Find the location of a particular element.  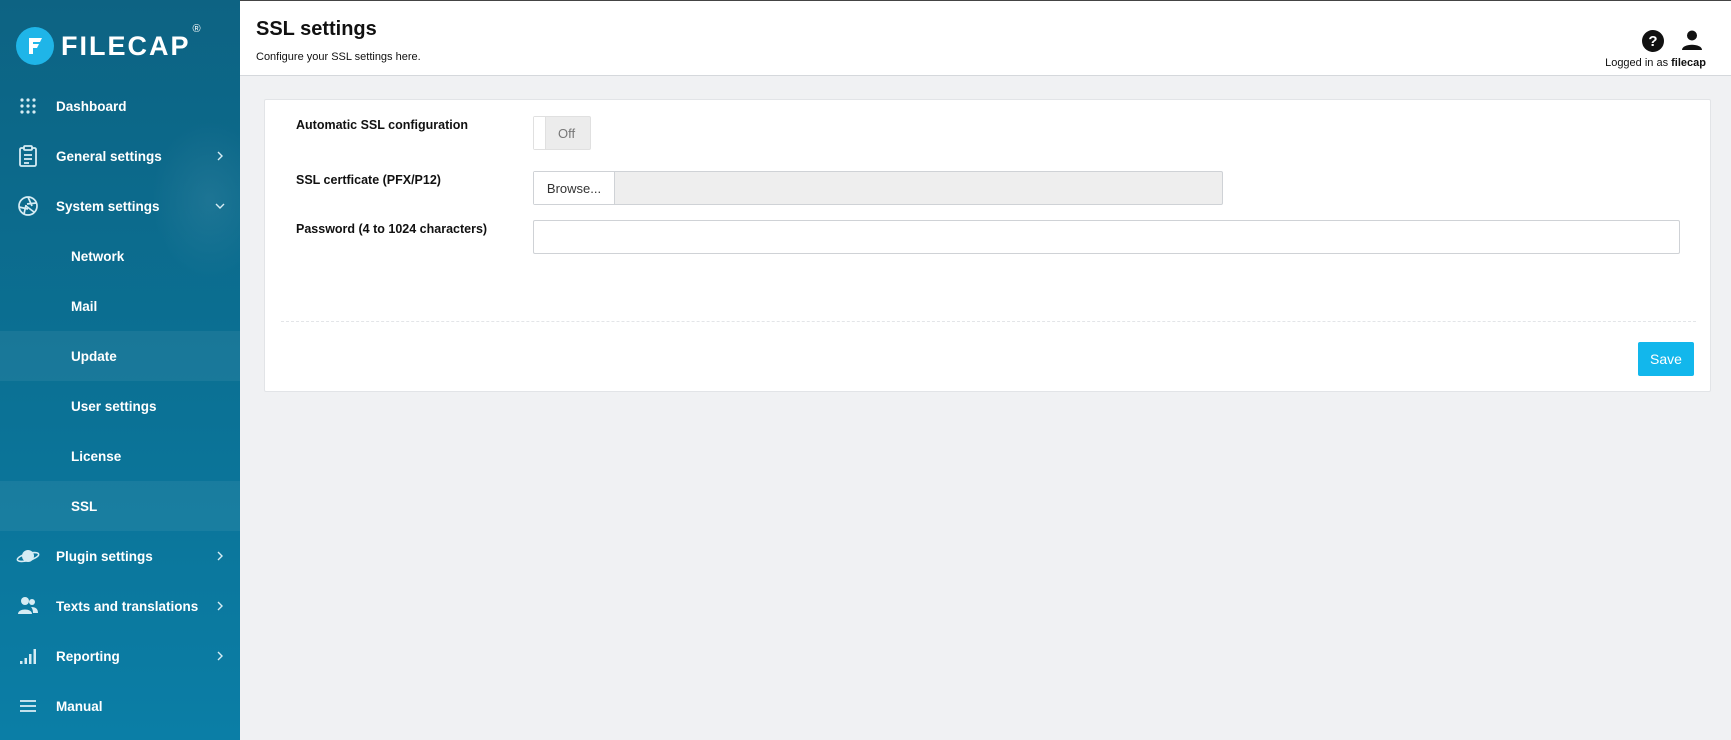

planet-icon is located at coordinates (28, 556).